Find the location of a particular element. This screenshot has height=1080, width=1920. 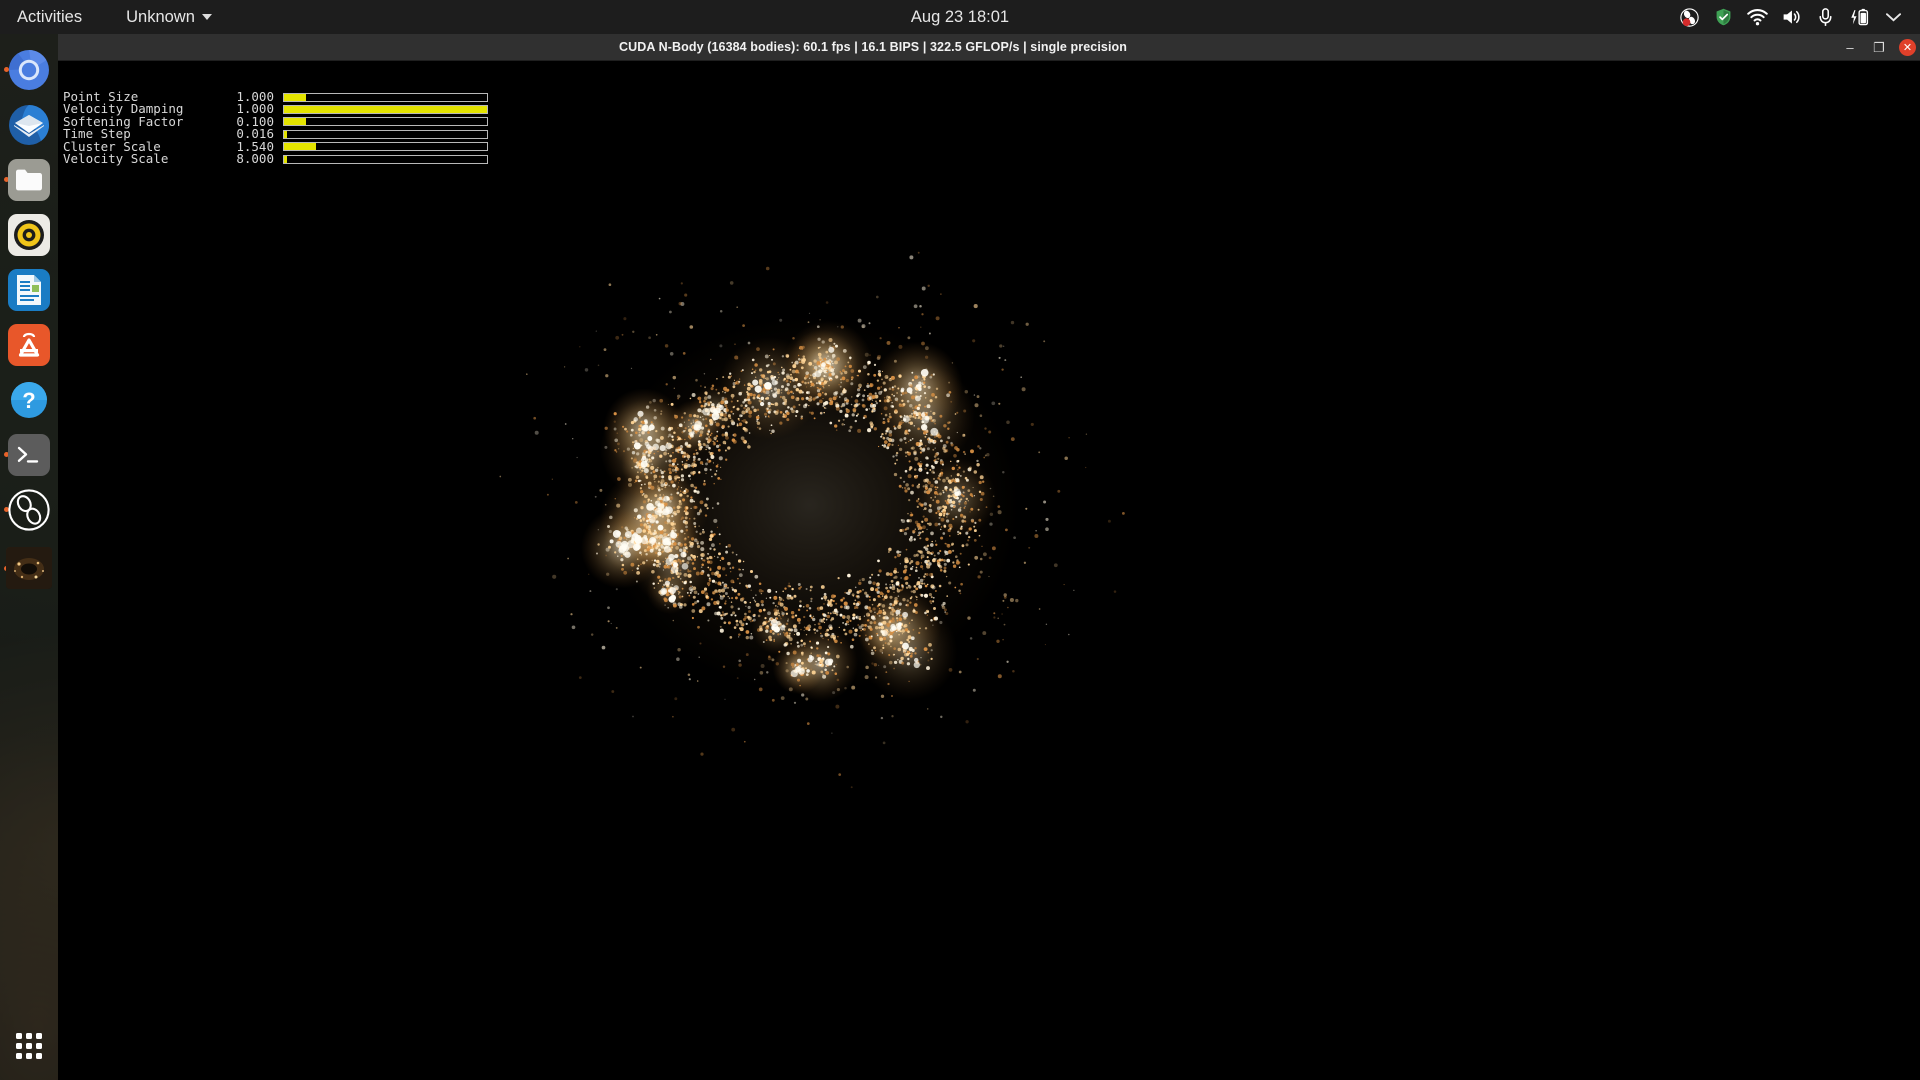

files-icon is located at coordinates (29, 179).